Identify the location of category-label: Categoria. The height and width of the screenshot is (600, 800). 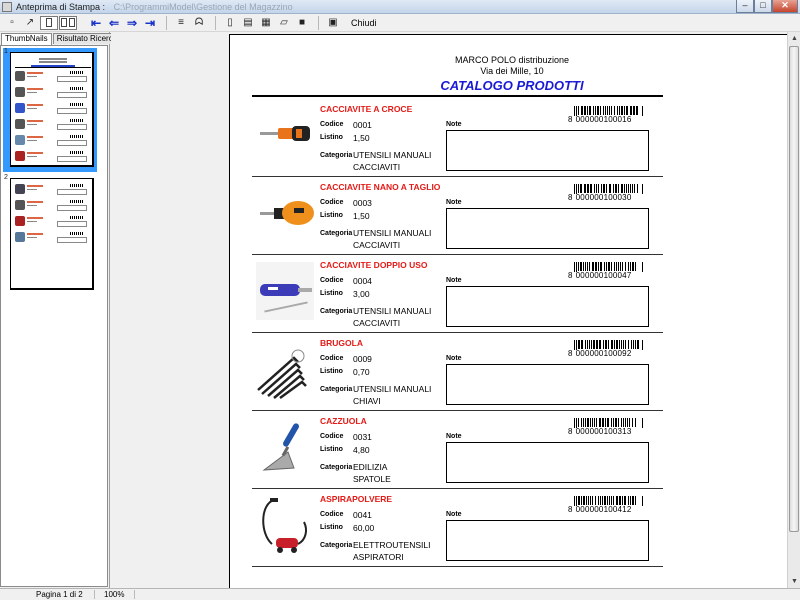
(336, 155).